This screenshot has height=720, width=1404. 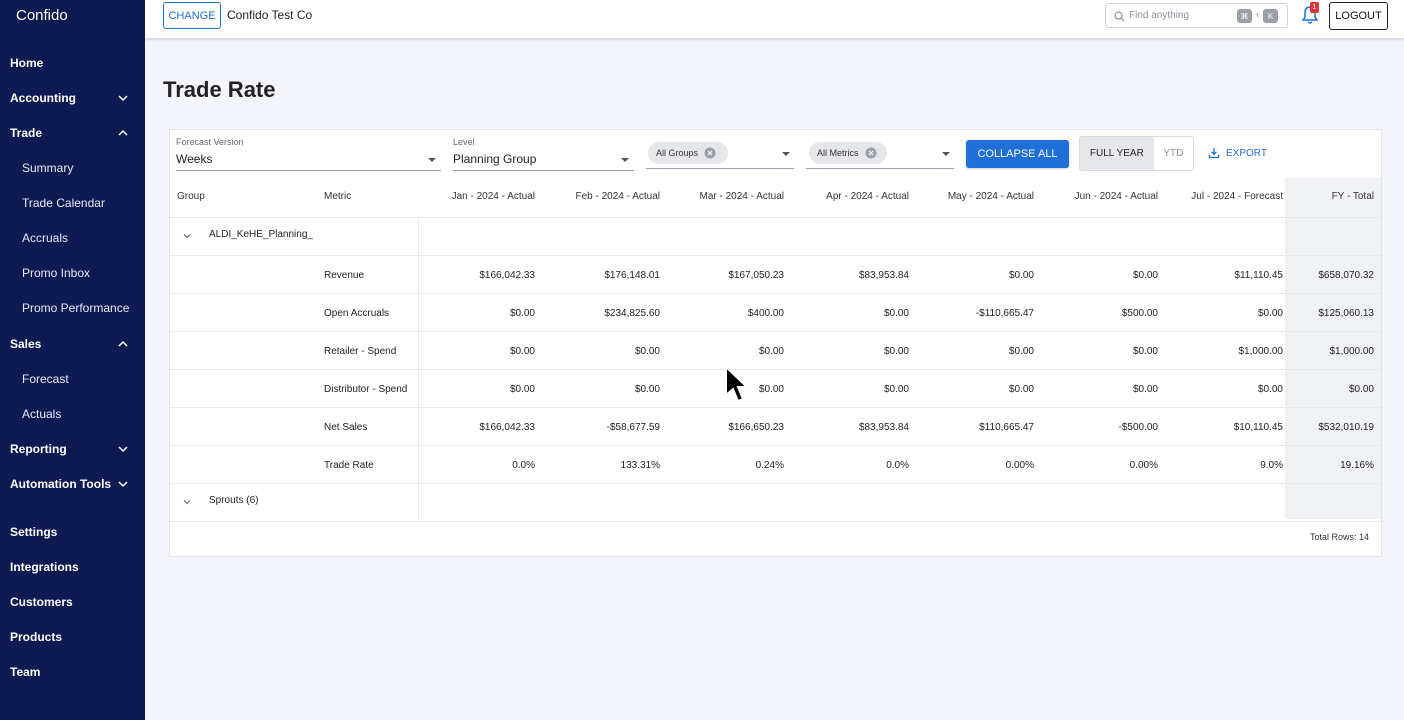 What do you see at coordinates (775, 503) in the screenshot?
I see `group-row: Sprouts (6)` at bounding box center [775, 503].